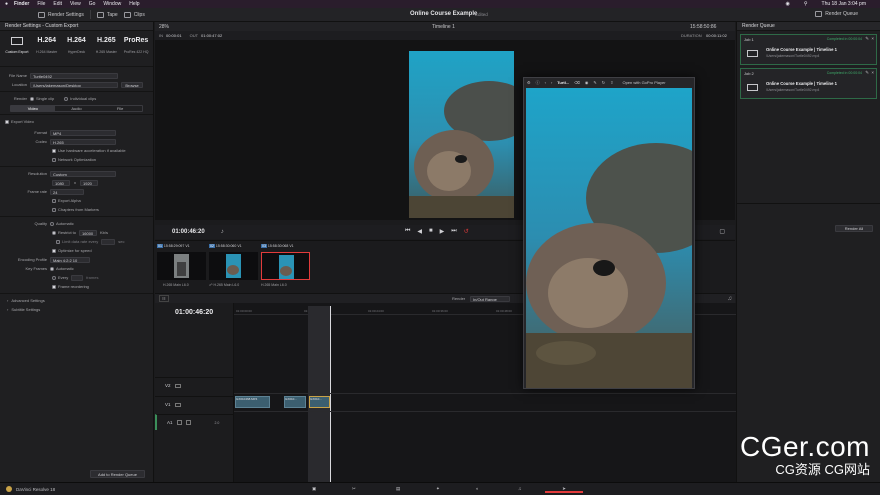 This screenshot has height=495, width=880. What do you see at coordinates (77, 108) in the screenshot?
I see `tab-audio: Audio` at bounding box center [77, 108].